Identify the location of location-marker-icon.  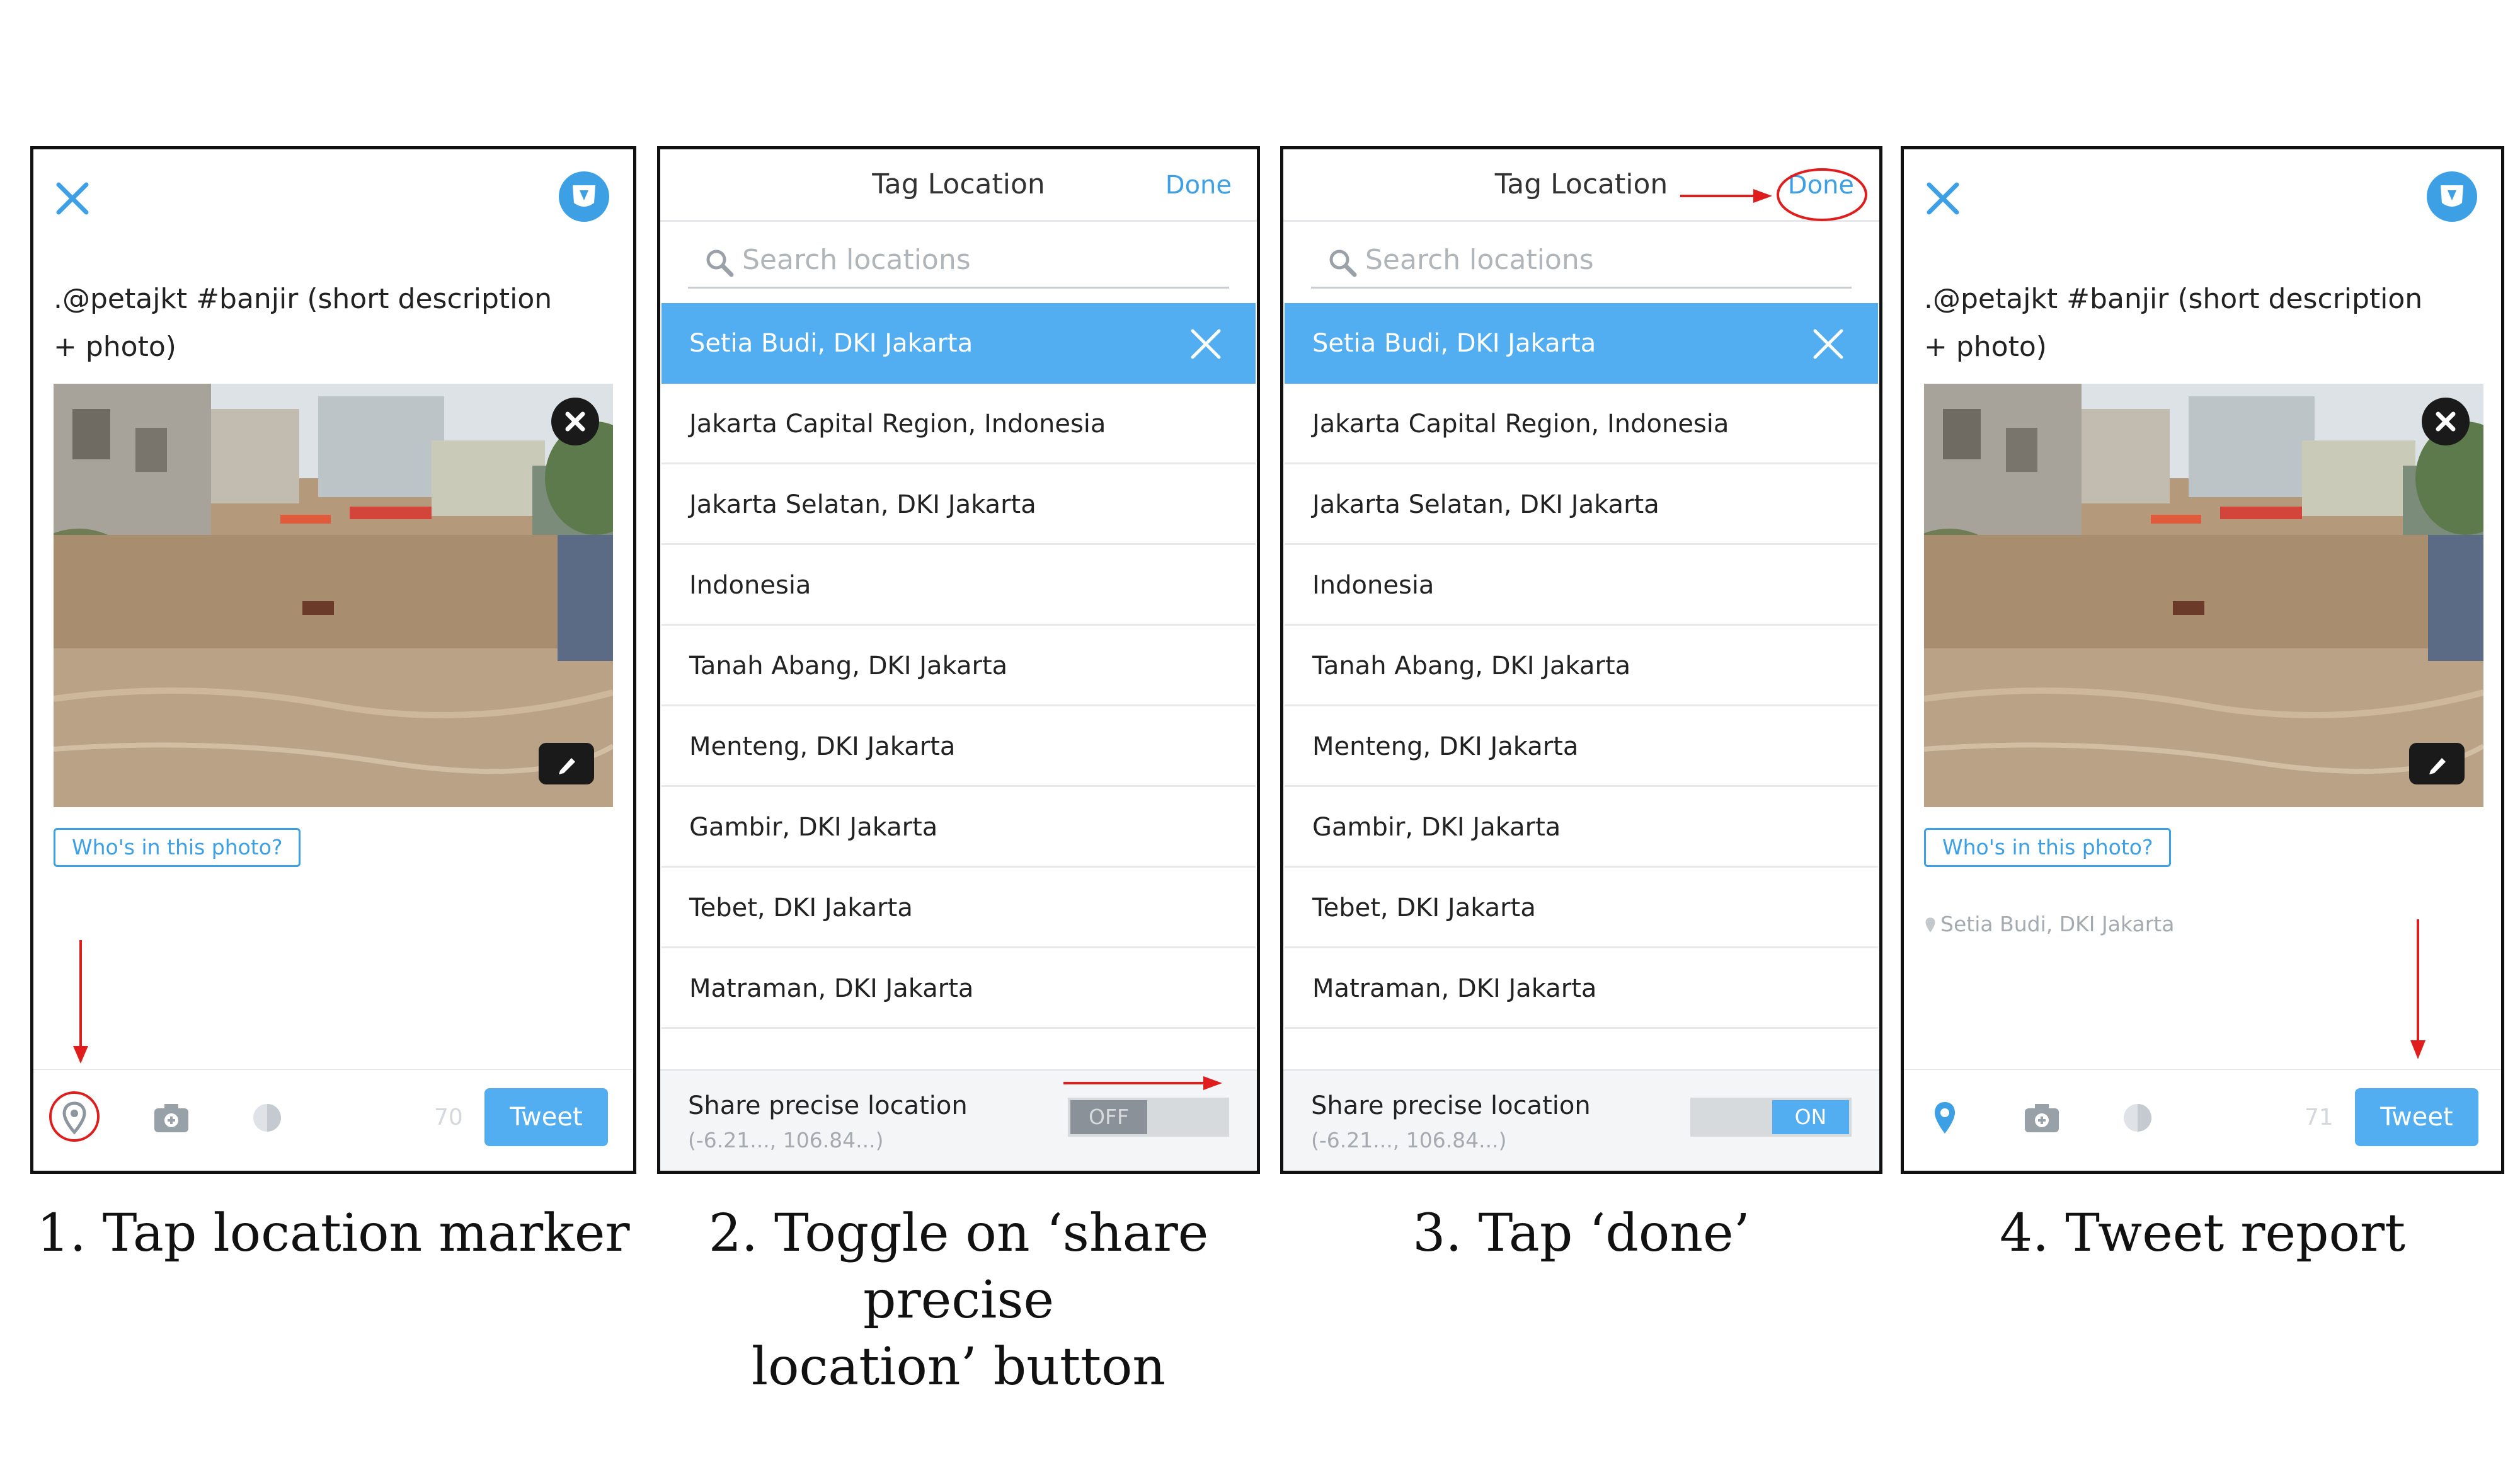
(1945, 1118).